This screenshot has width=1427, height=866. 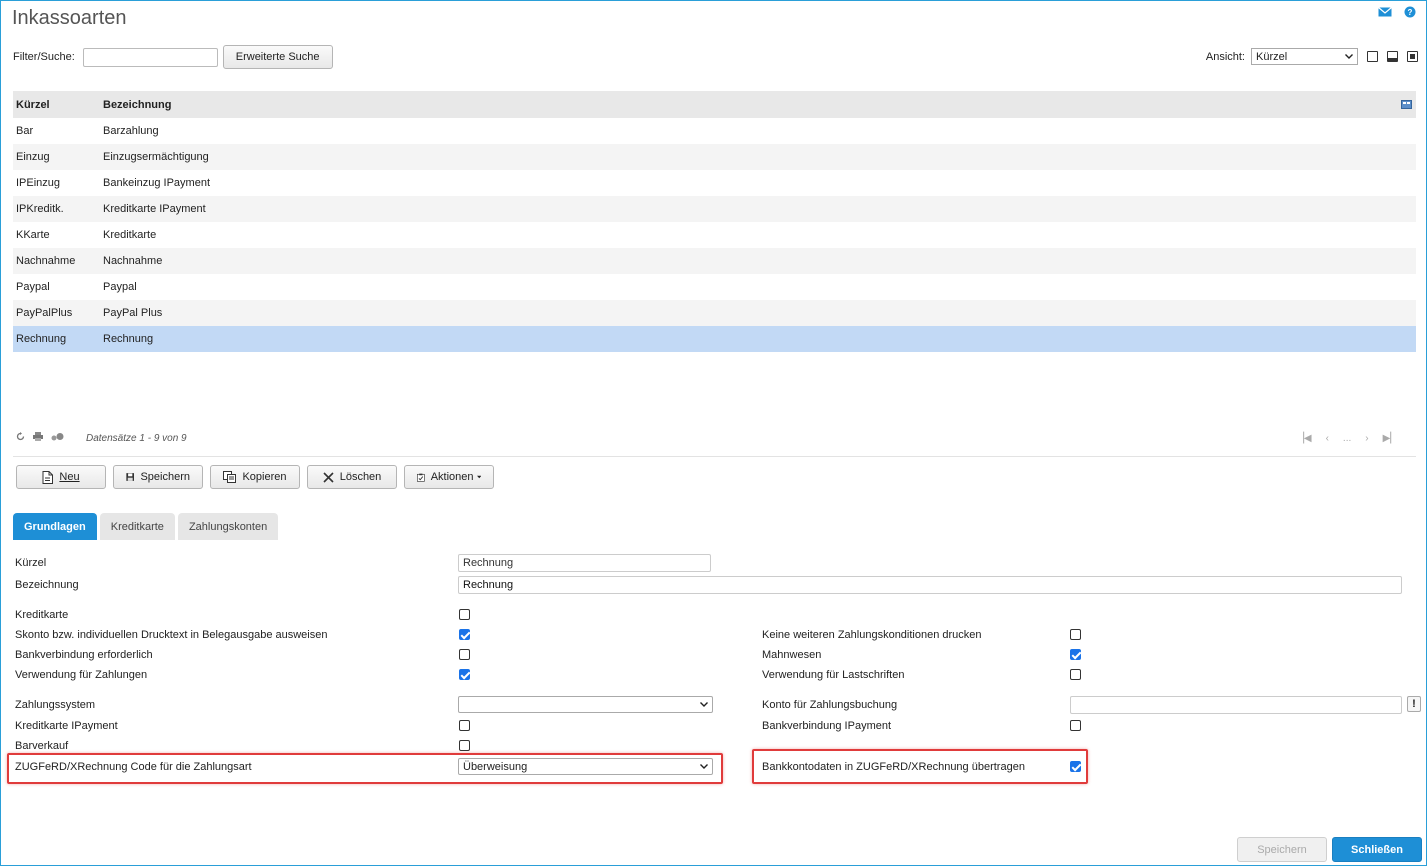 What do you see at coordinates (1075, 766) in the screenshot?
I see `bankkontodaten-checkbox` at bounding box center [1075, 766].